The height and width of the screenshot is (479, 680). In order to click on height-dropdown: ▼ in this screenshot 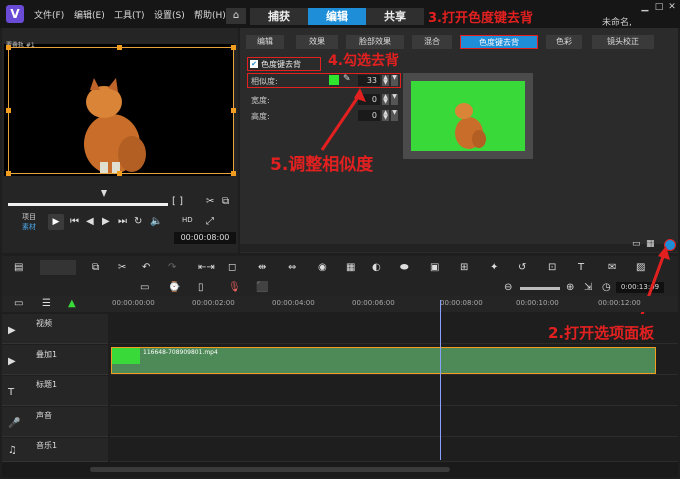, I will do `click(394, 115)`.